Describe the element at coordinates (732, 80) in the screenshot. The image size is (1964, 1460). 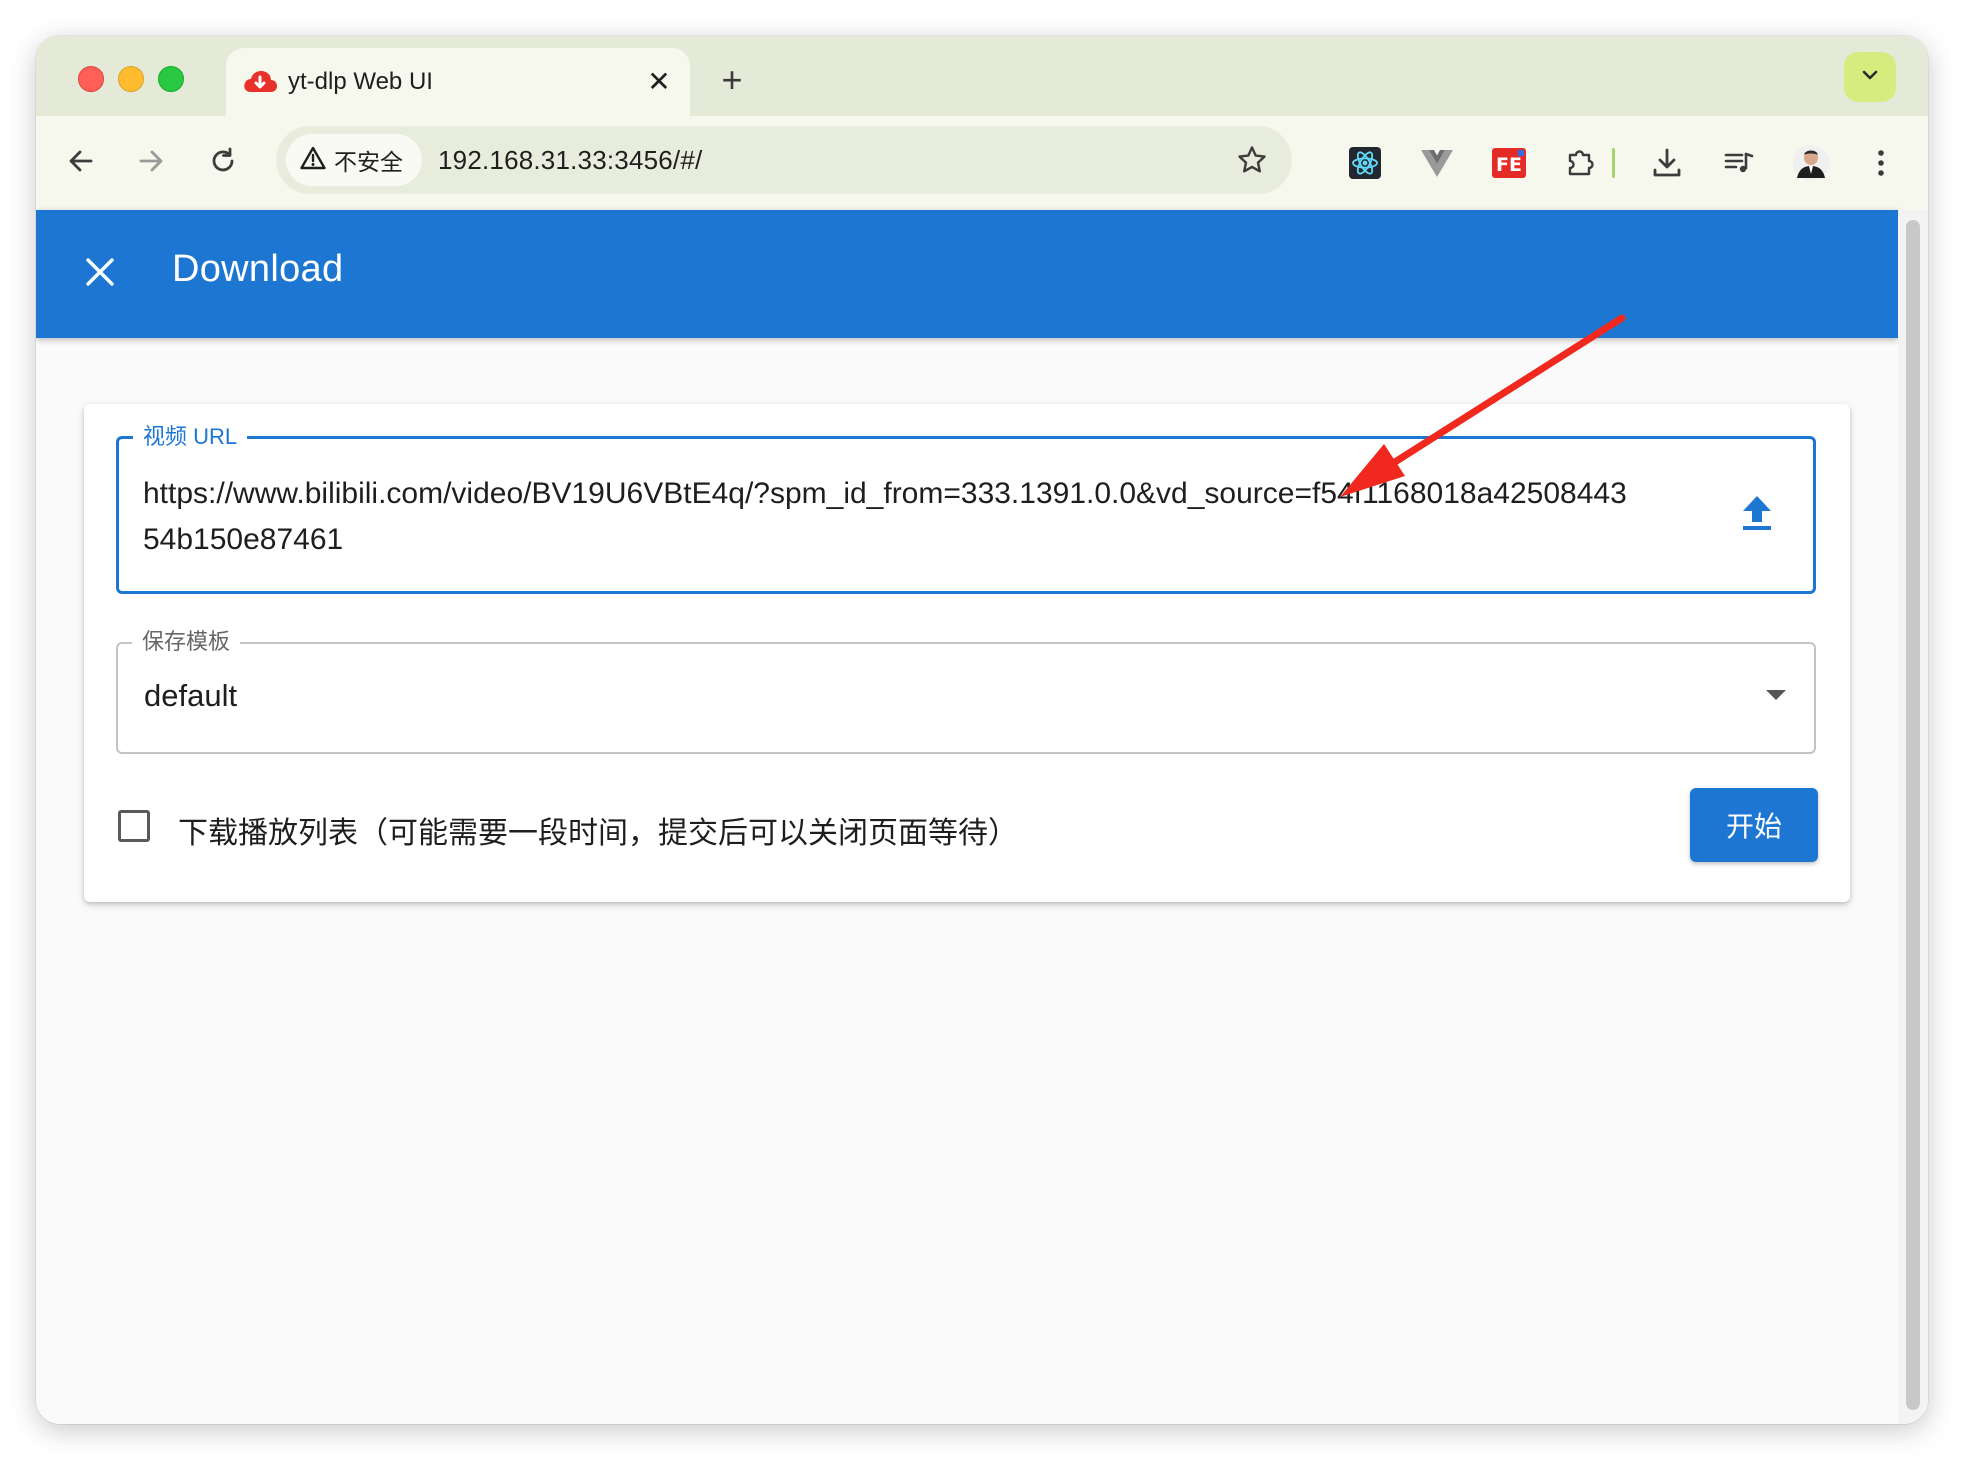
I see `new-tab-button: +` at that location.